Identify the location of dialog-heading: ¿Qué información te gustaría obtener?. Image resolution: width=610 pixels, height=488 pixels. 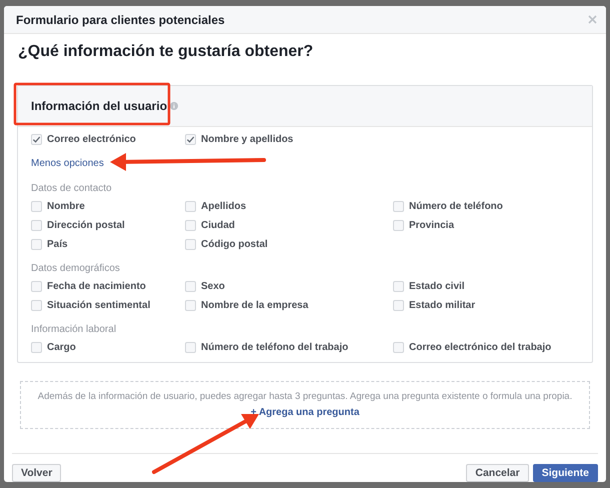
(166, 52).